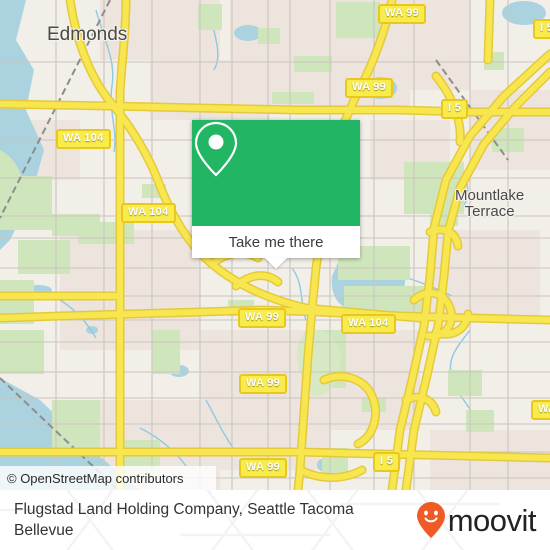 Image resolution: width=550 pixels, height=550 pixels. What do you see at coordinates (492, 520) in the screenshot?
I see `brand-wordmark: moovit` at bounding box center [492, 520].